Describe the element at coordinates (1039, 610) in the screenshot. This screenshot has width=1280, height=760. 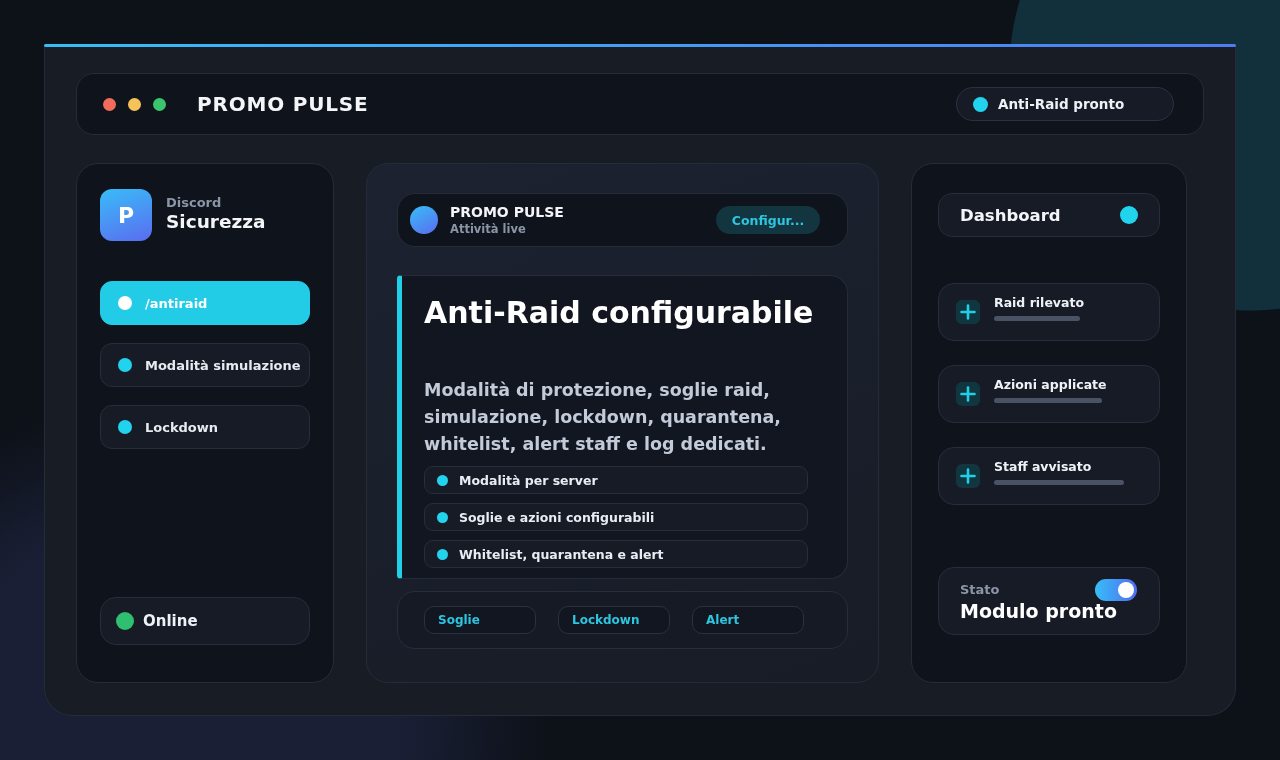
I see `status-value: Modulo pronto` at that location.